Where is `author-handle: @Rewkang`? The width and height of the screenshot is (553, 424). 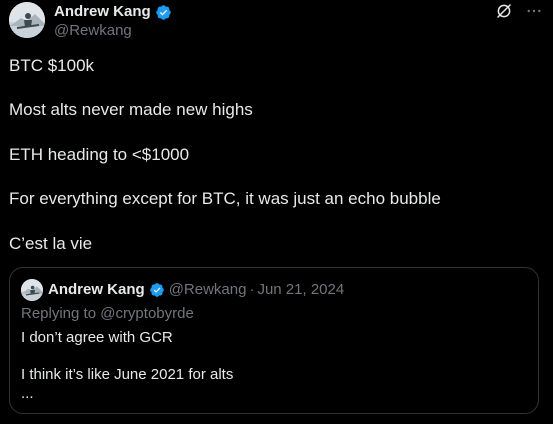
author-handle: @Rewkang is located at coordinates (93, 31).